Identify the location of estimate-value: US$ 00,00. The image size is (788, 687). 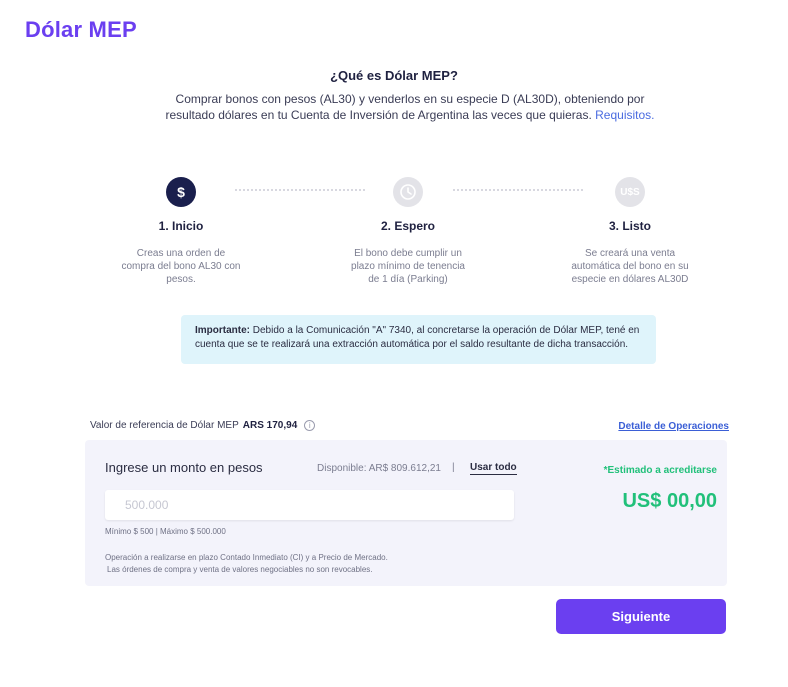
(669, 501).